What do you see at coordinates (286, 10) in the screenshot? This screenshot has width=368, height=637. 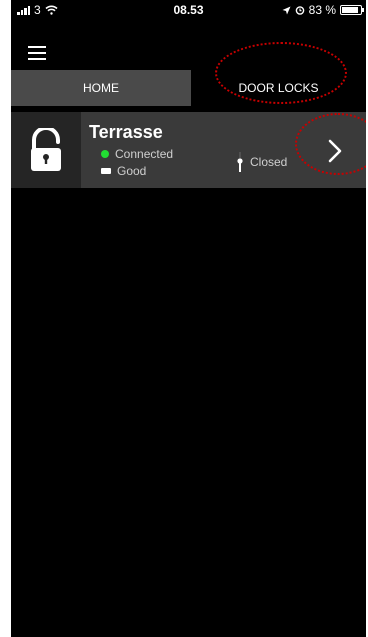 I see `location-arrow-icon` at bounding box center [286, 10].